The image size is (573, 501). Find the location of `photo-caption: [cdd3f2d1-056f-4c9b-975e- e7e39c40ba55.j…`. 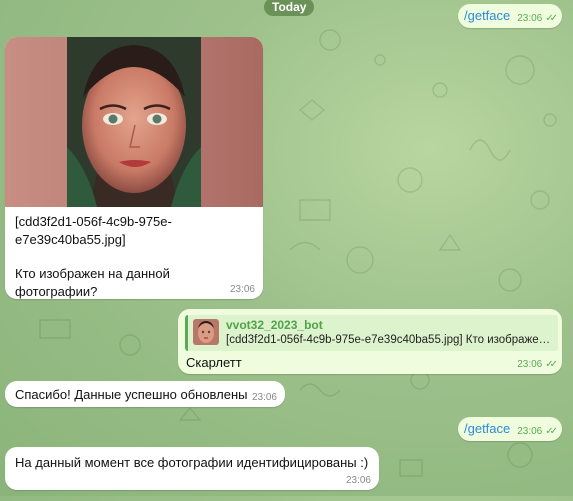

photo-caption: [cdd3f2d1-056f-4c9b-975e- e7e39c40ba55.j… is located at coordinates (135, 256).